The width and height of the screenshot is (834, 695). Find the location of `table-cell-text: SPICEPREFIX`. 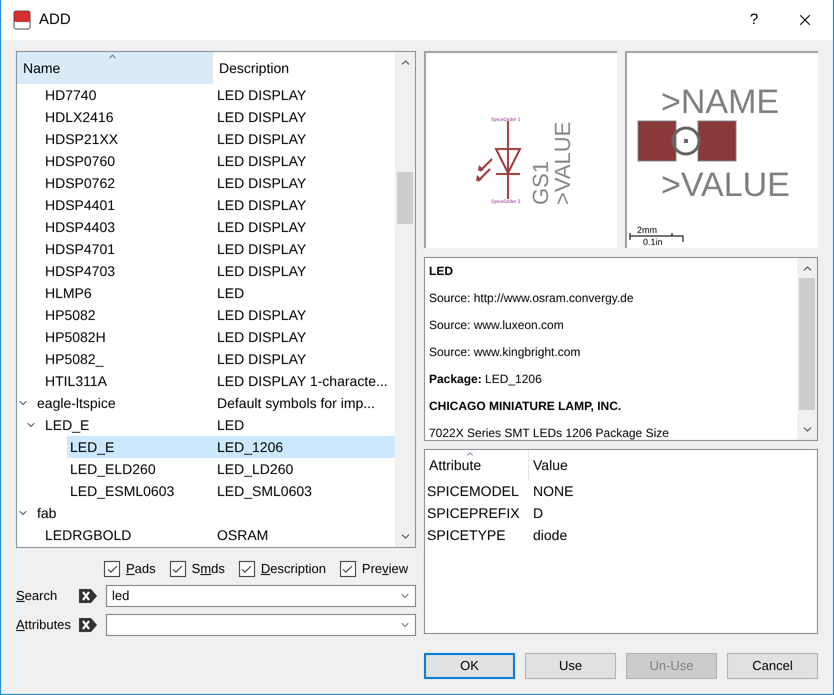

table-cell-text: SPICEPREFIX is located at coordinates (473, 513).